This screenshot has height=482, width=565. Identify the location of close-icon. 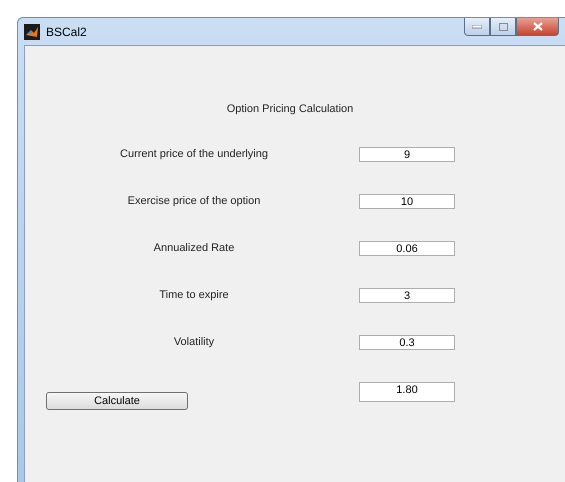
(537, 26).